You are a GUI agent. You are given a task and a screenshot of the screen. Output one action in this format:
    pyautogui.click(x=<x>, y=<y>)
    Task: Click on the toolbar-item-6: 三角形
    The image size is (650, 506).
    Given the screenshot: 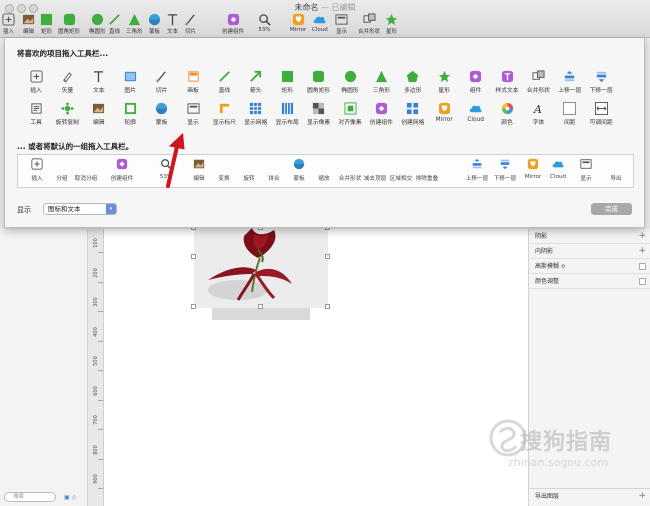 What is the action you would take?
    pyautogui.click(x=134, y=25)
    